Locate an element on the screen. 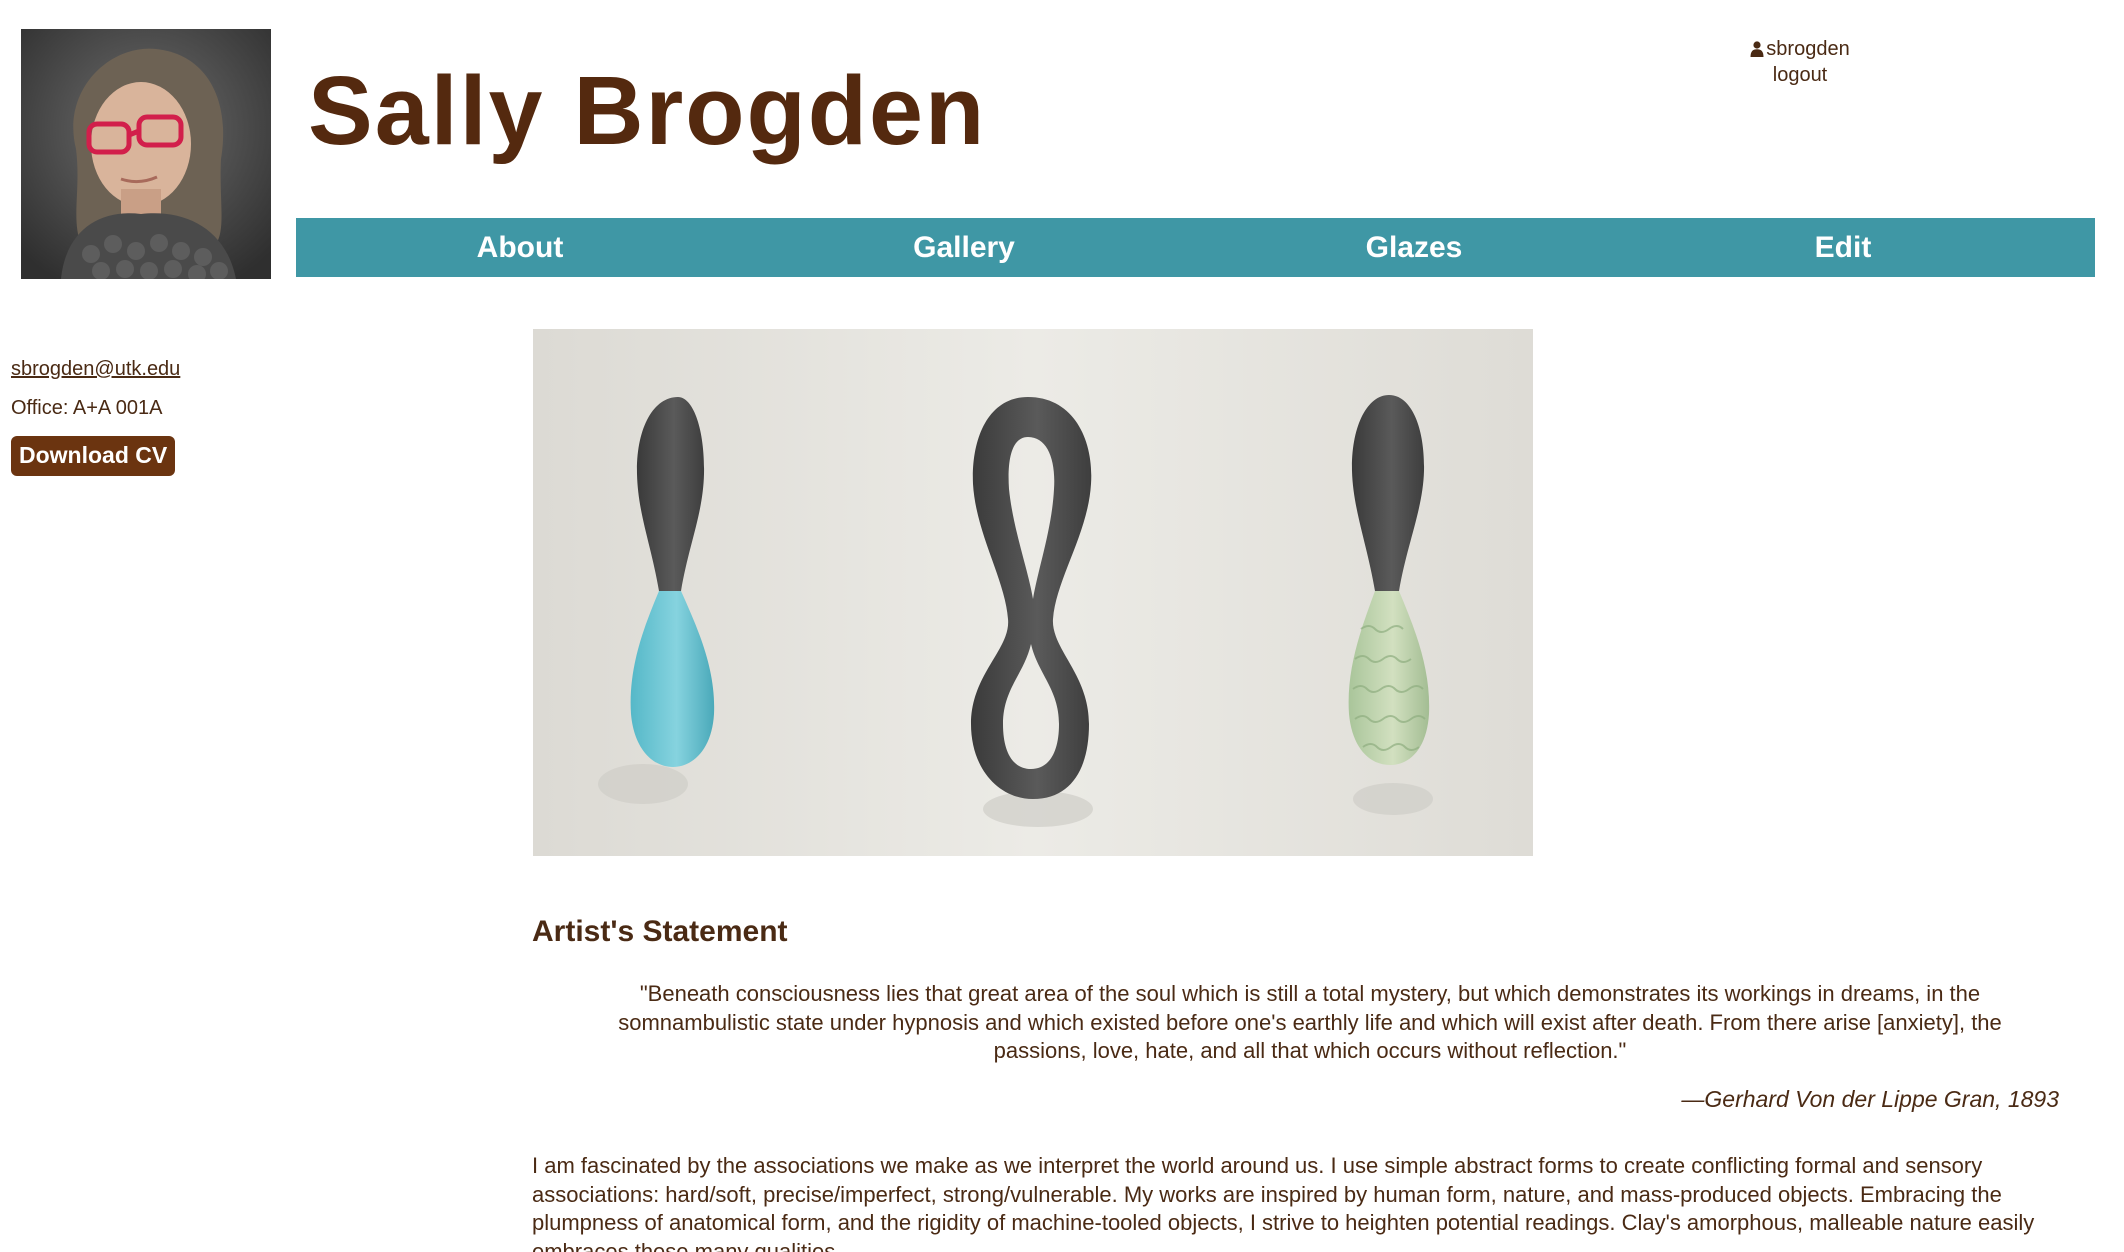 Image resolution: width=2124 pixels, height=1252 pixels. username-label: sbrogden is located at coordinates (1808, 49).